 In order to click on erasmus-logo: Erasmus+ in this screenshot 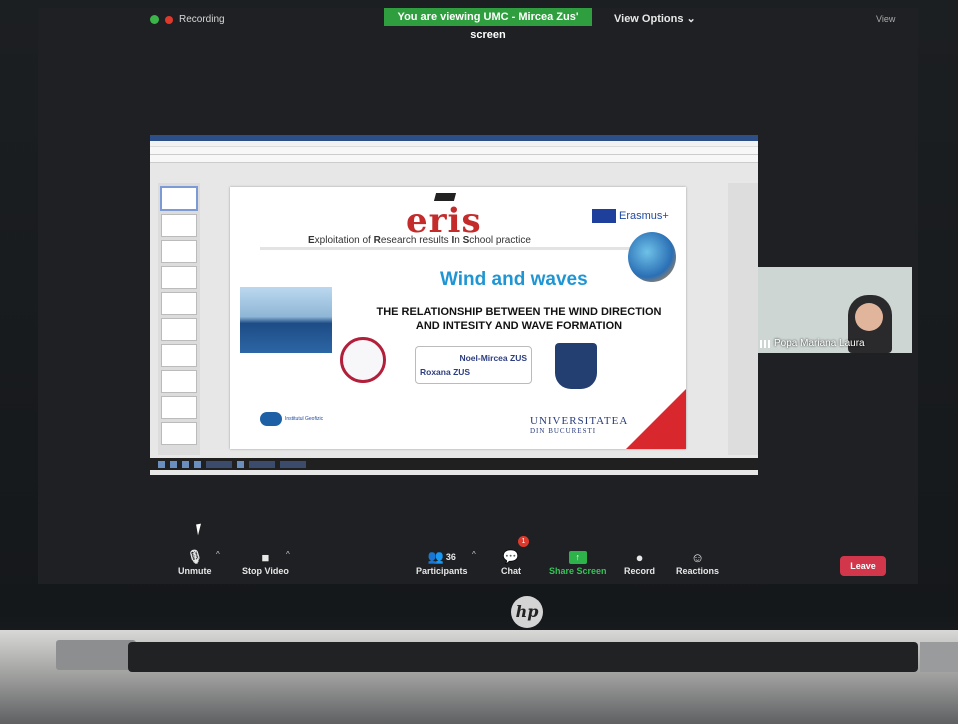, I will do `click(630, 216)`.